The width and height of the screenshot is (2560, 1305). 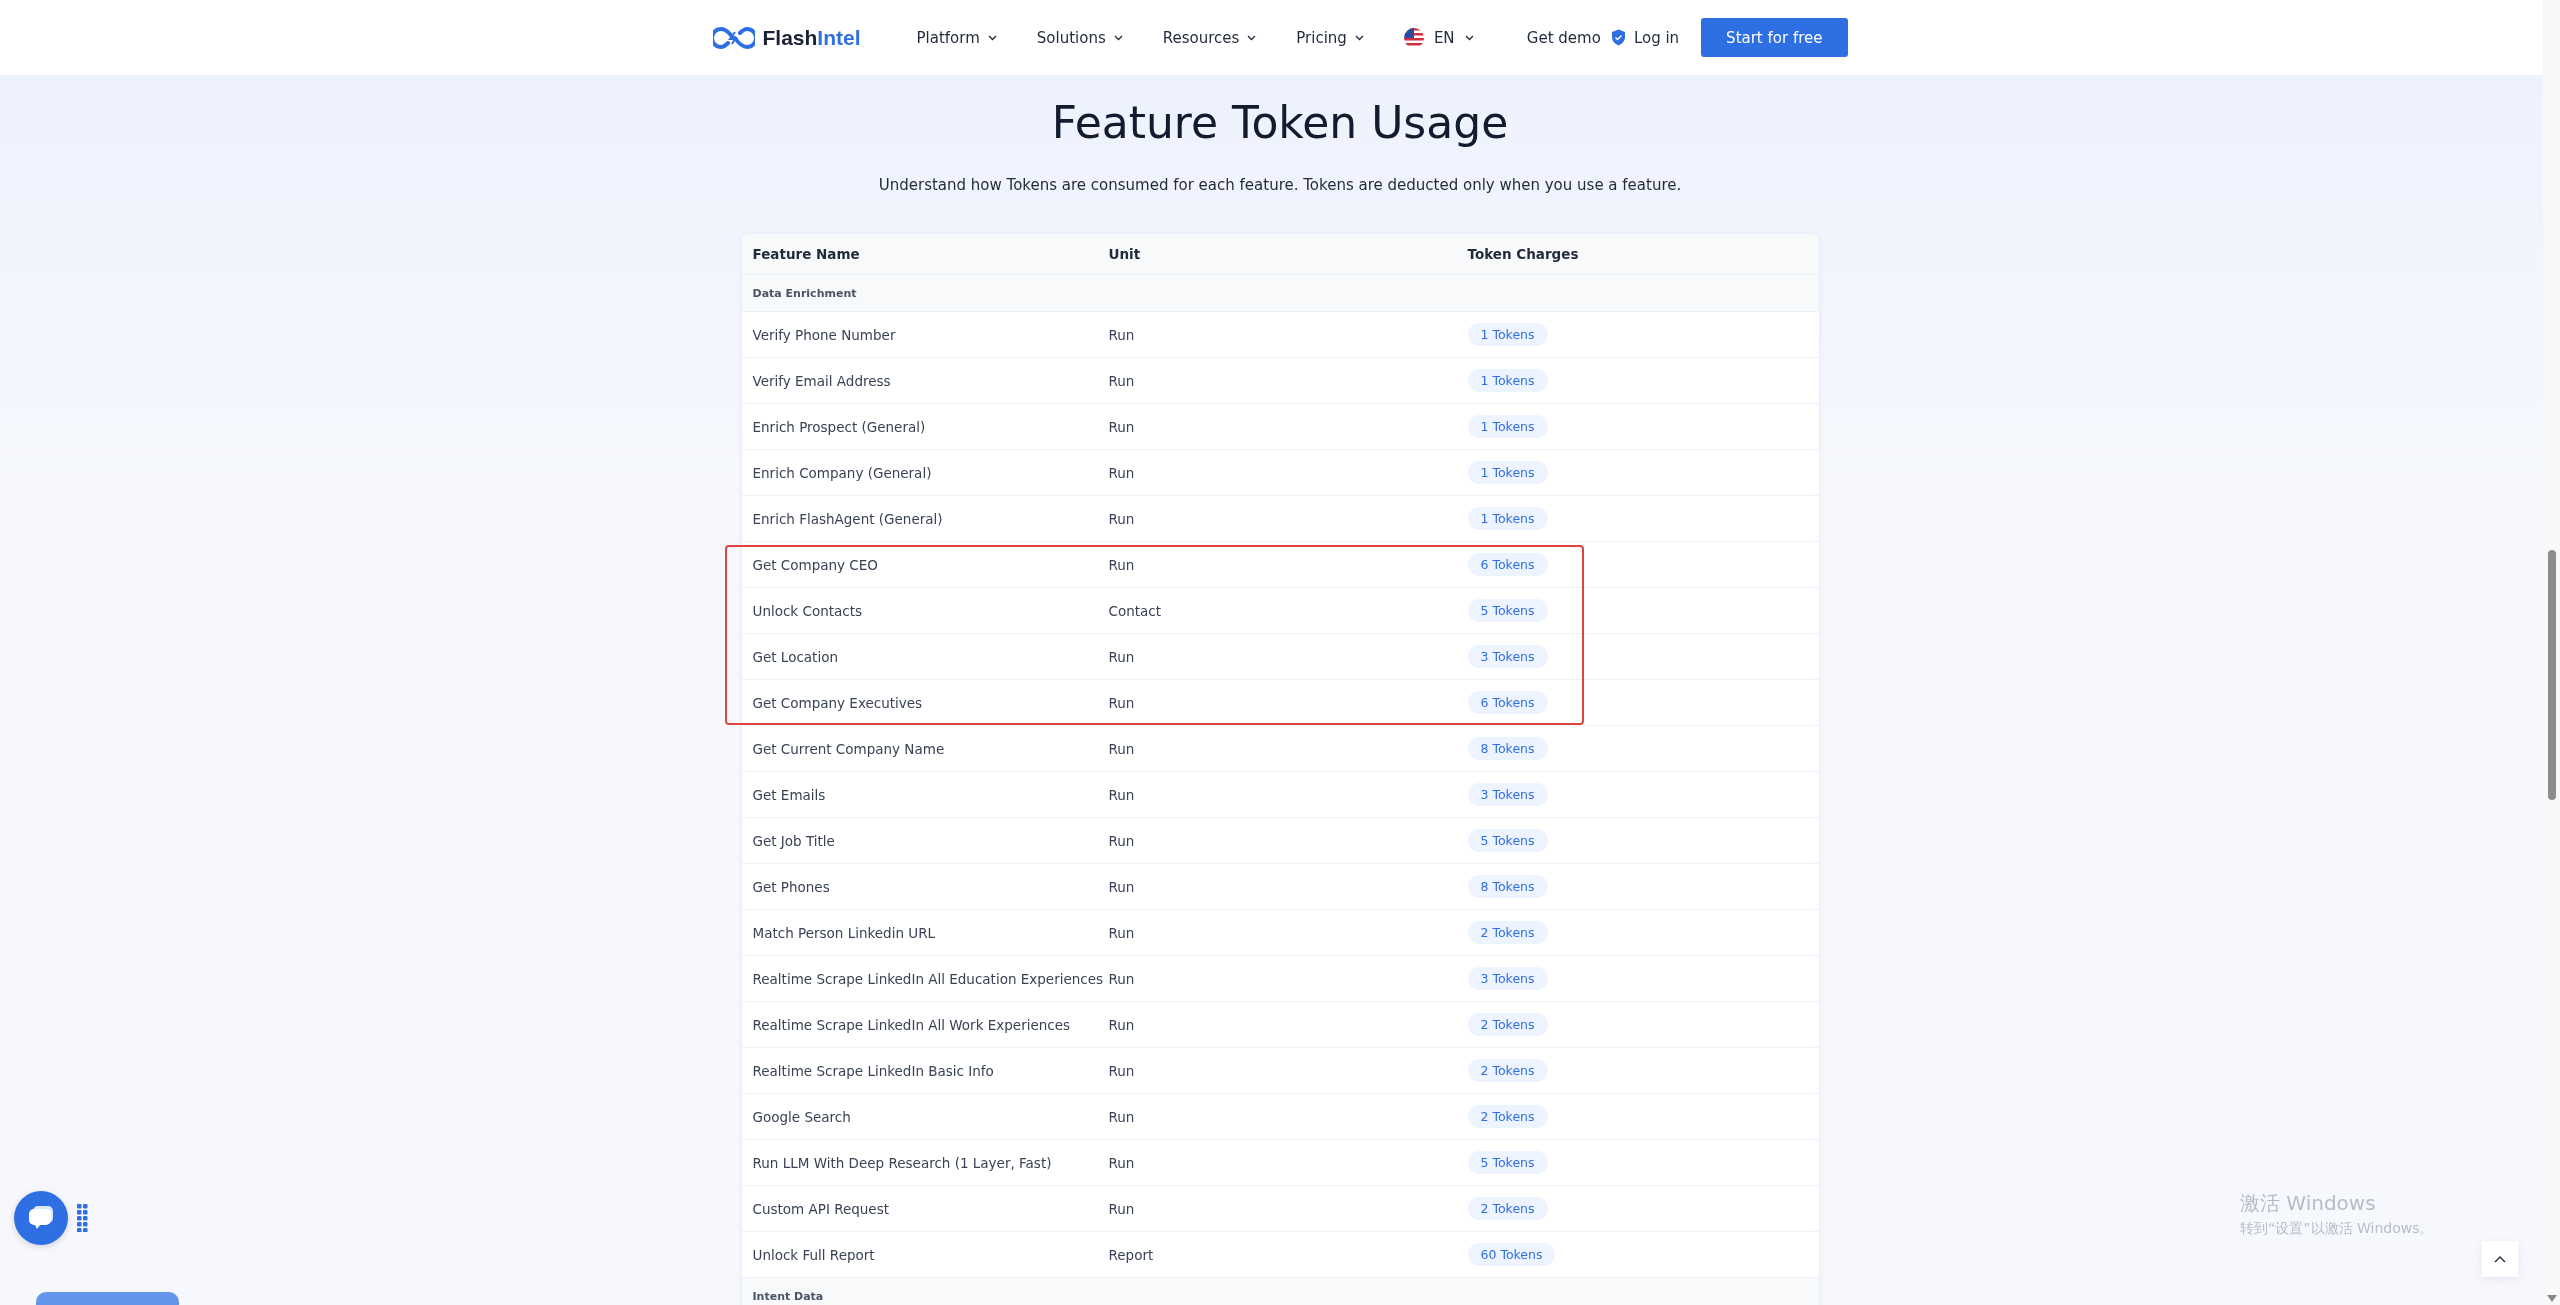 What do you see at coordinates (1563, 37) in the screenshot?
I see `get-demo-link: Get demo` at bounding box center [1563, 37].